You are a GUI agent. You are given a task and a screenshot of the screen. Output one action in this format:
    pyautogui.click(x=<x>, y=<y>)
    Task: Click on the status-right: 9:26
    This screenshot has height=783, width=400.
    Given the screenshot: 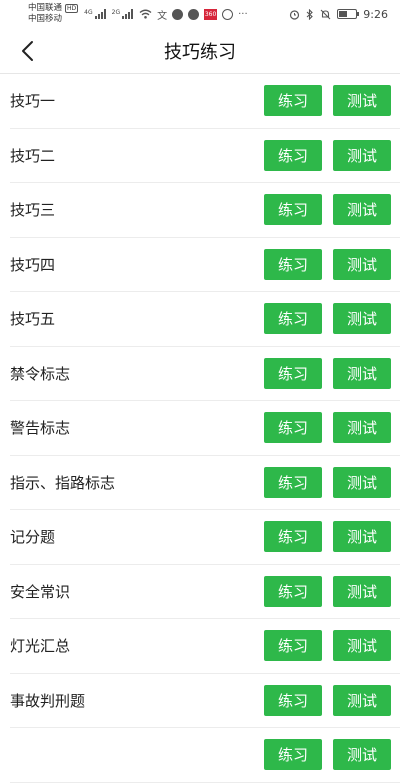 What is the action you would take?
    pyautogui.click(x=338, y=14)
    